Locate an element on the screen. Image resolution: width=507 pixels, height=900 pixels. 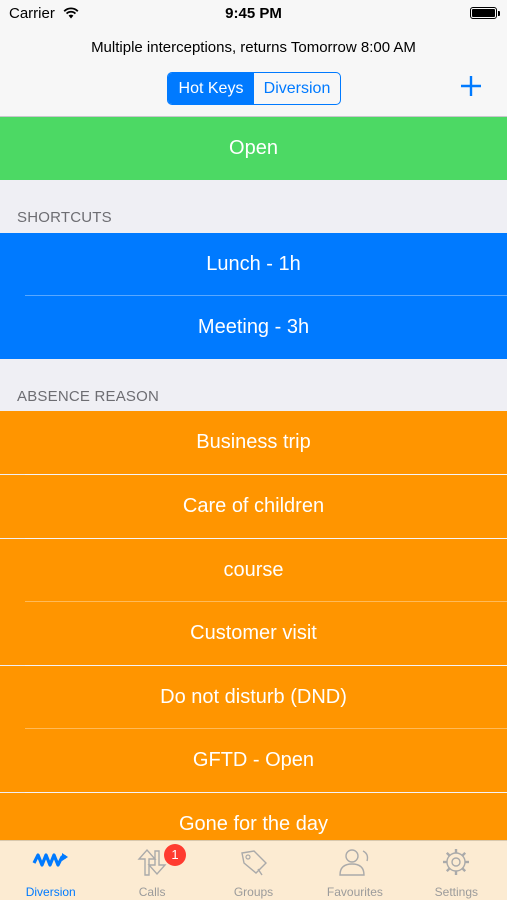
tab-favourites: Favourites is located at coordinates (354, 870).